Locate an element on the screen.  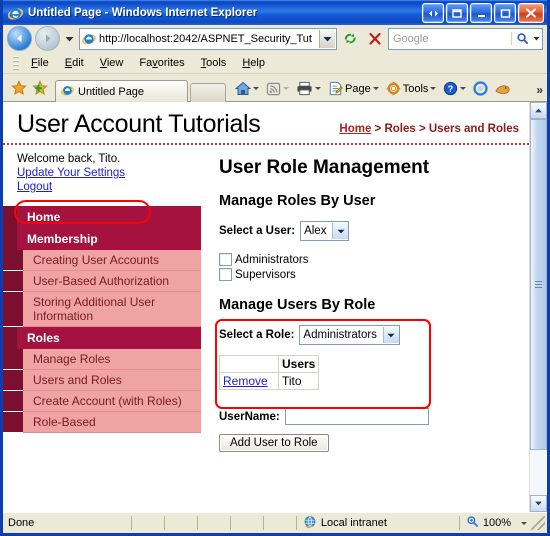
maximize-button is located at coordinates (505, 13).